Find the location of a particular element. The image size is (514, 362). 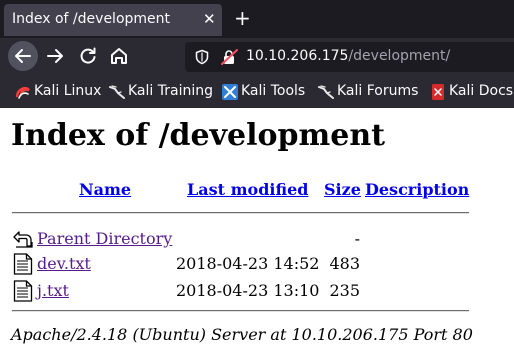

shield-icon is located at coordinates (202, 57).